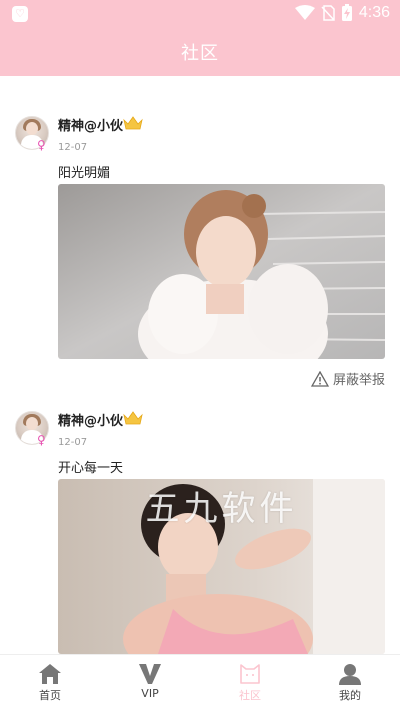 Image resolution: width=400 pixels, height=712 pixels. I want to click on tab-label: 我的, so click(350, 695).